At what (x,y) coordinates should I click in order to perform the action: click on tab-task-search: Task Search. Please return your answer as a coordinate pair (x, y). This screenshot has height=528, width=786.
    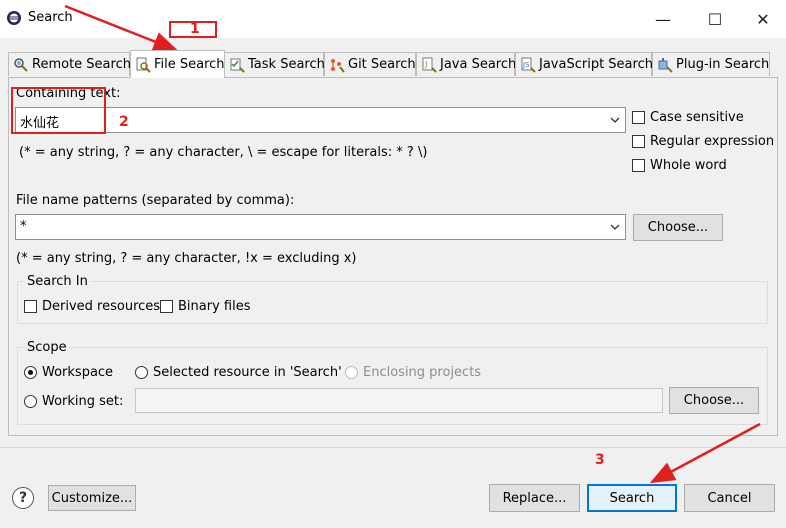
    Looking at the image, I should click on (274, 64).